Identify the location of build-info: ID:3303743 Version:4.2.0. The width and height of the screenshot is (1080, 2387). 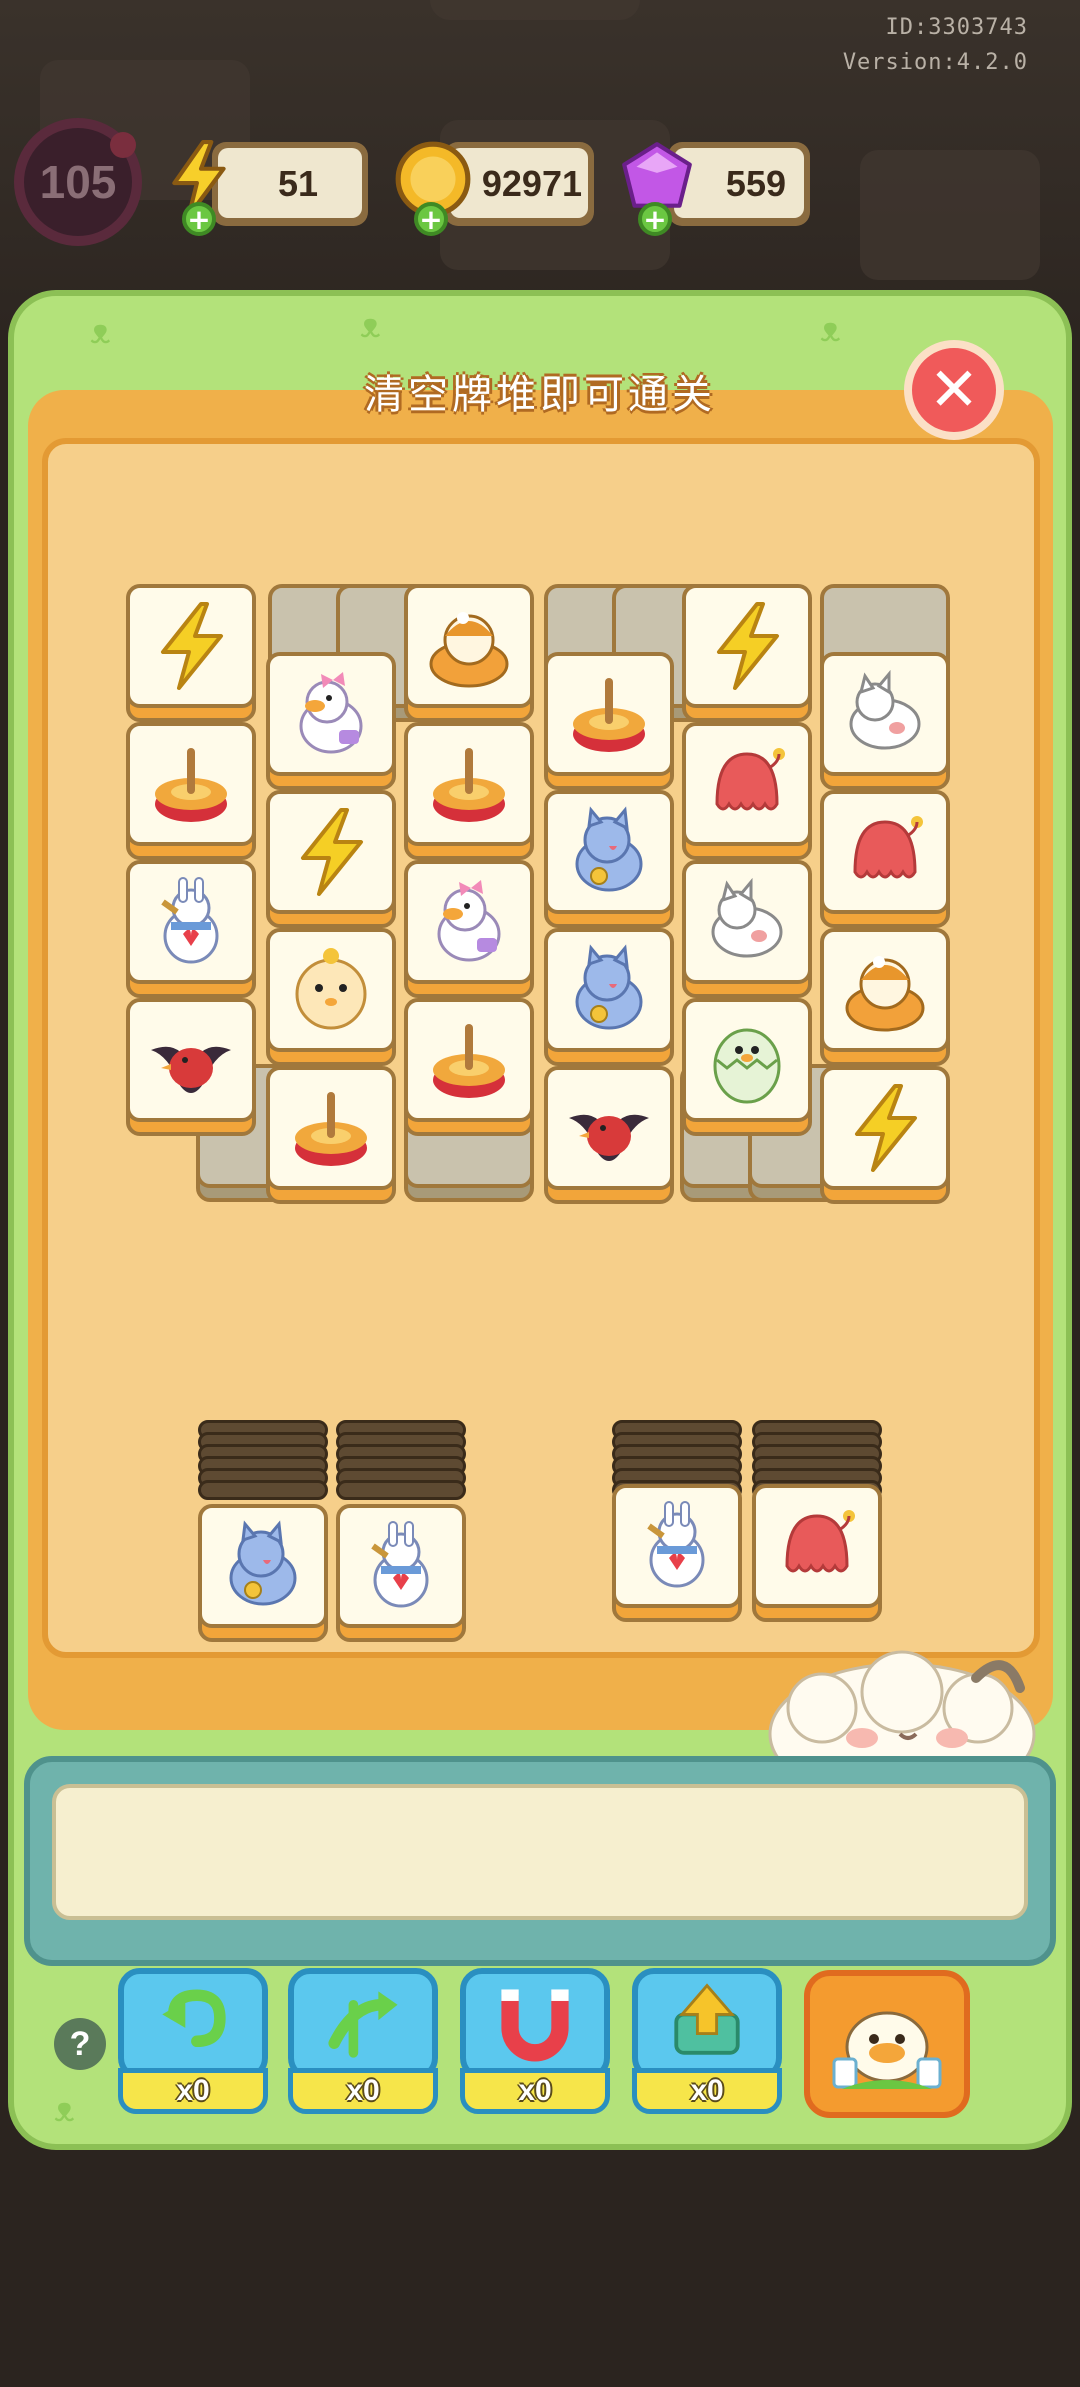
(935, 45).